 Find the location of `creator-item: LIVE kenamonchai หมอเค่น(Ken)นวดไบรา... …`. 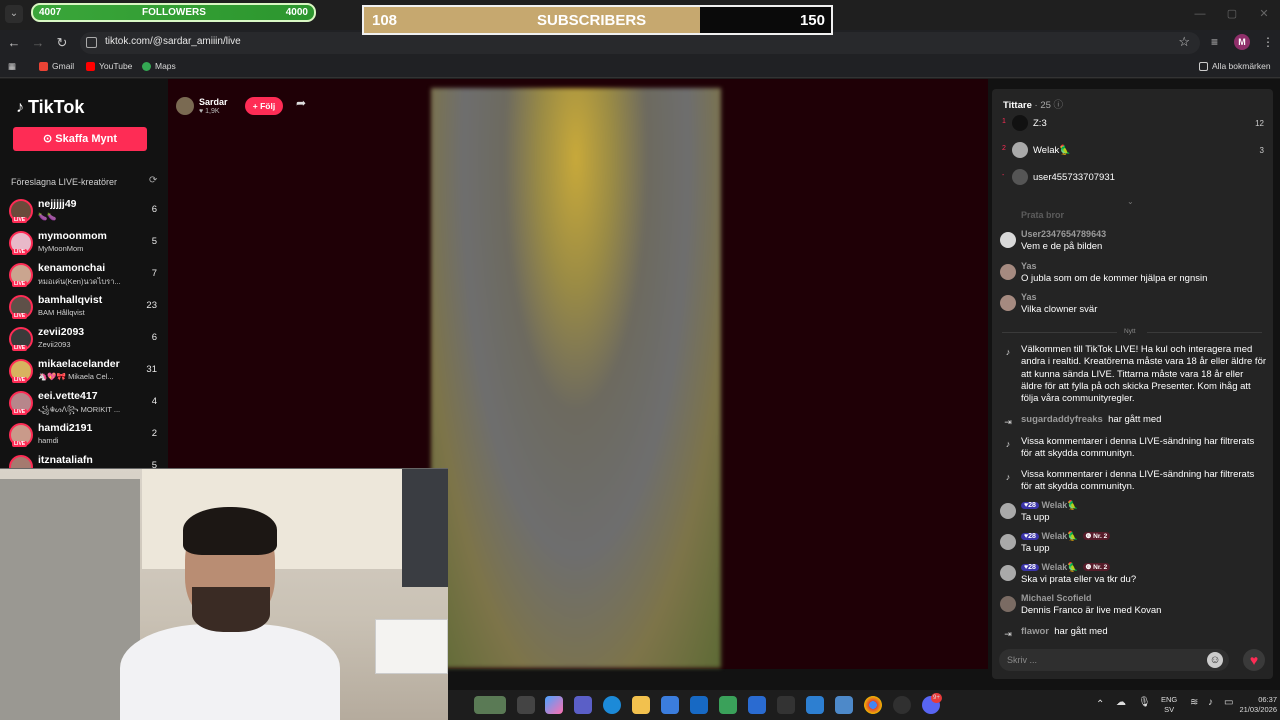

creator-item: LIVE kenamonchai หมอเค่น(Ken)นวดไบรา... … is located at coordinates (84, 276).